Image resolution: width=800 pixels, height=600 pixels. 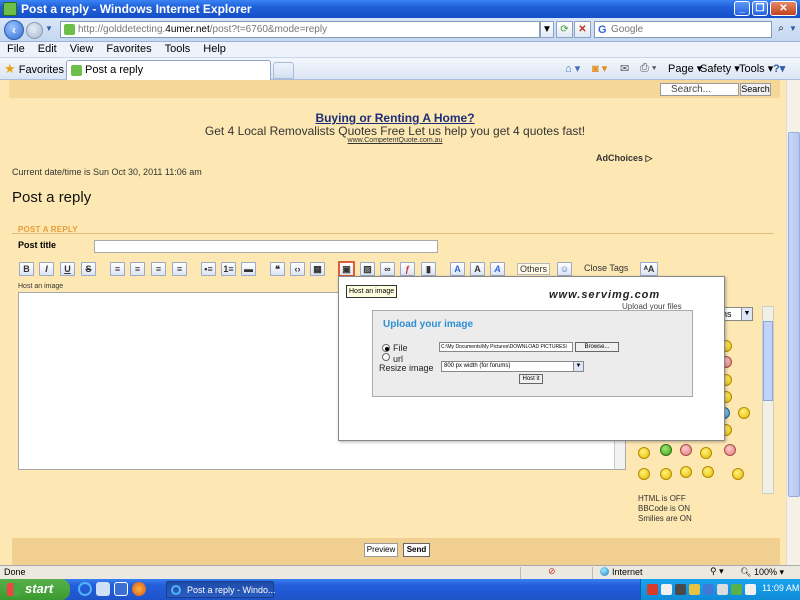 I want to click on forward-button: ›, so click(x=34, y=30).